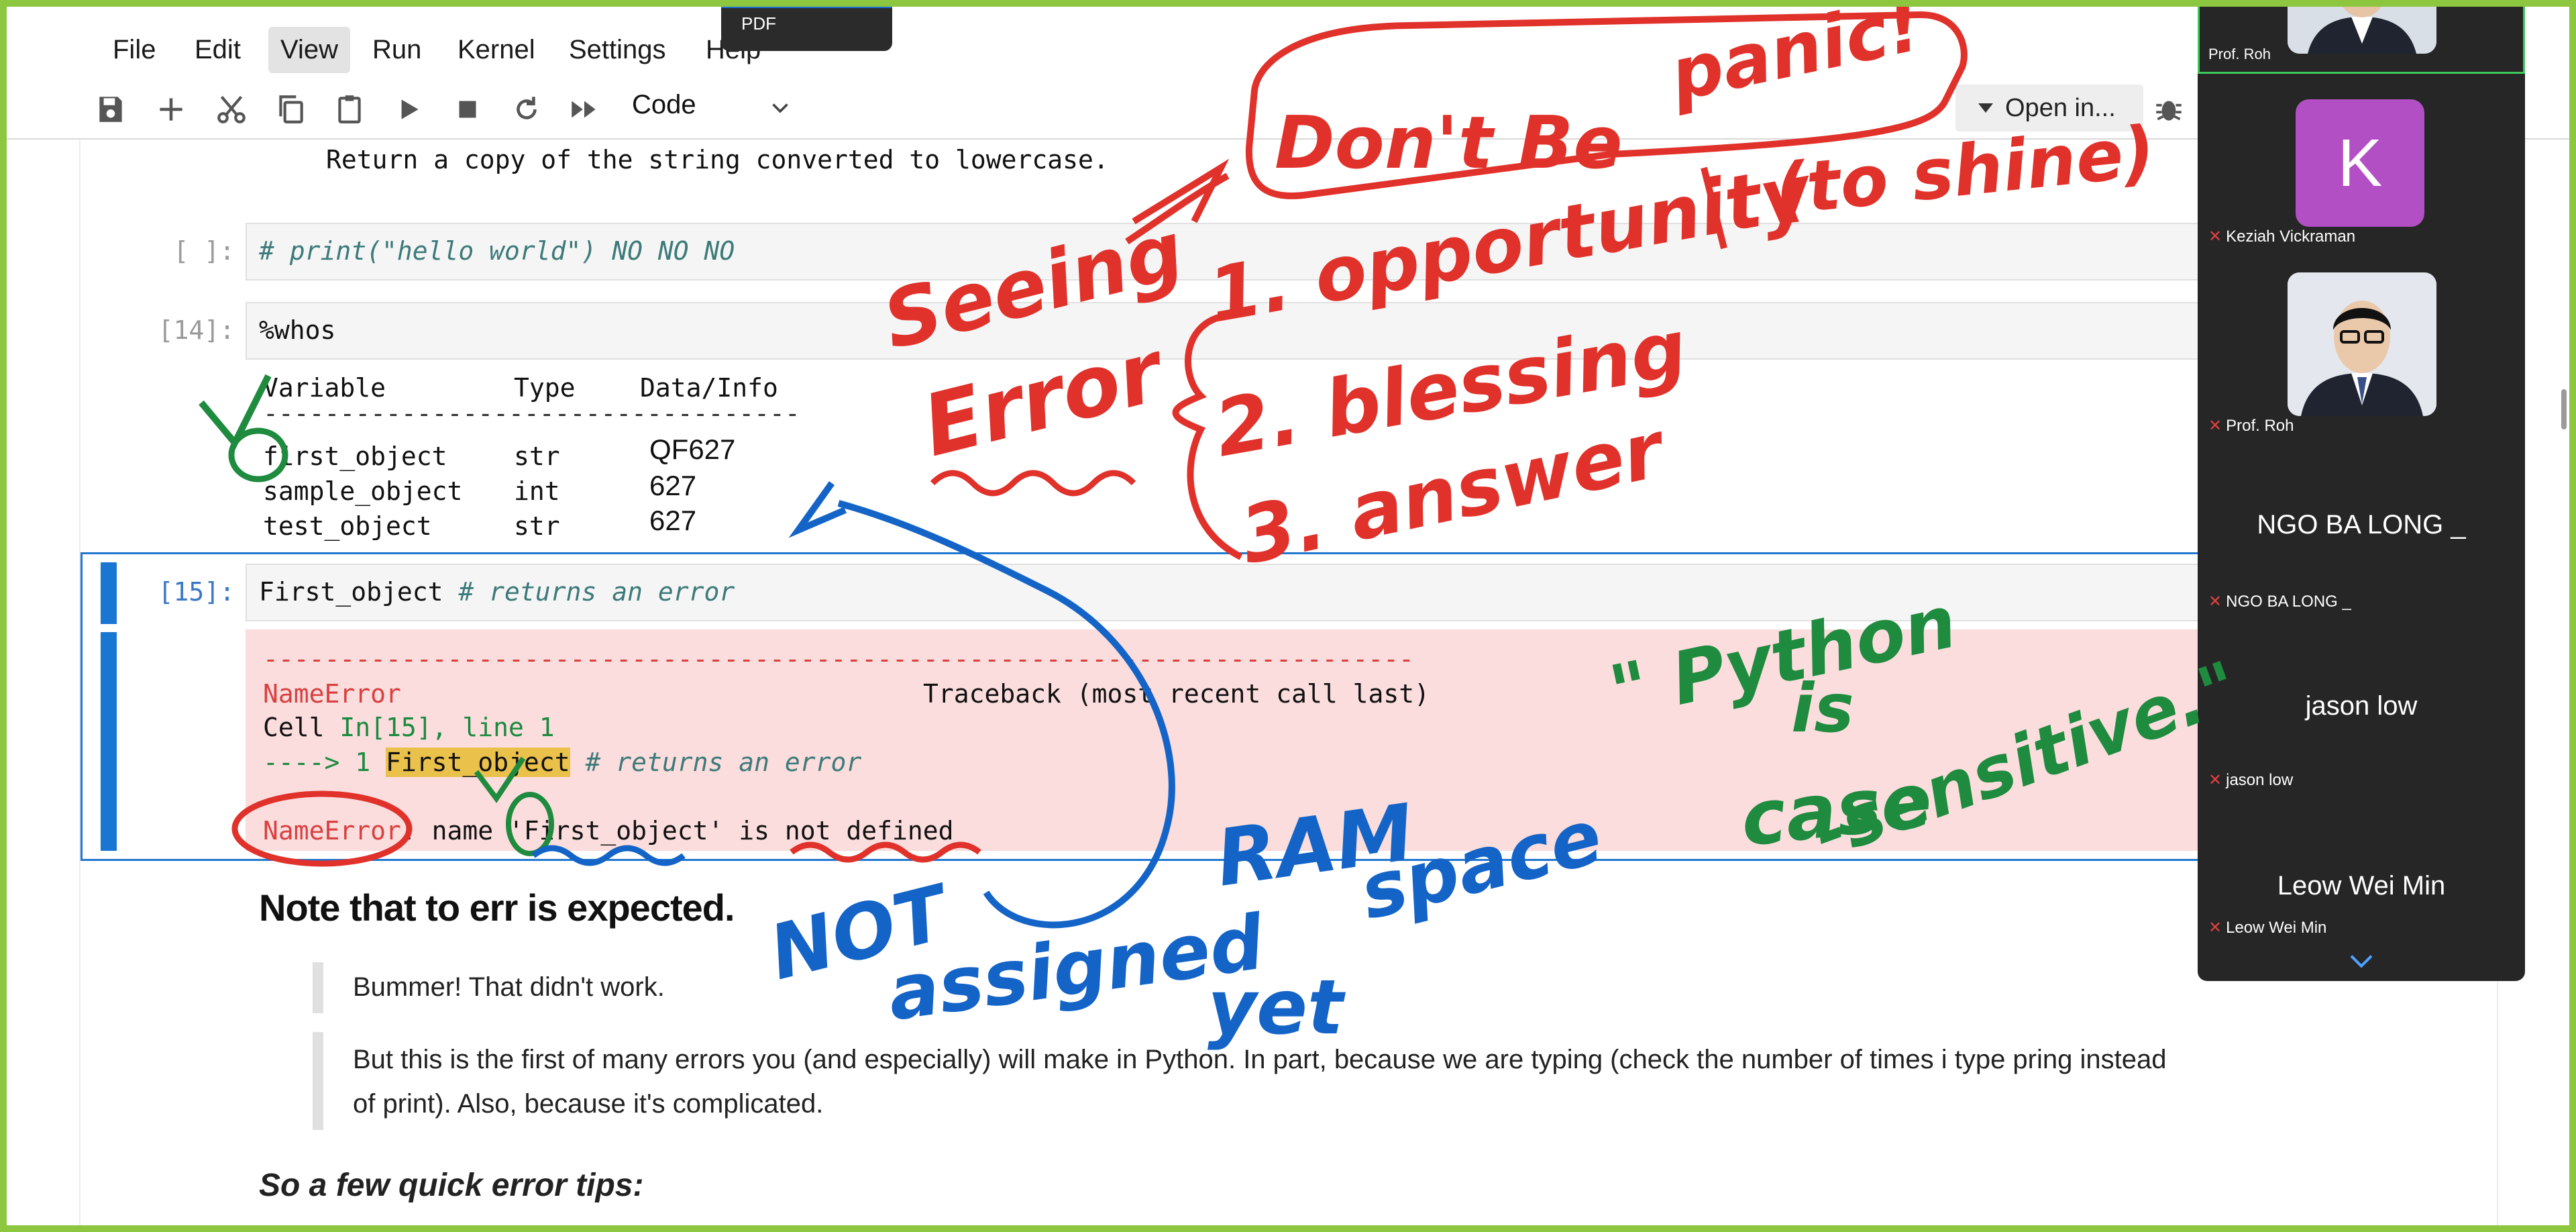  Describe the element at coordinates (467, 109) in the screenshot. I see `stop-icon` at that location.